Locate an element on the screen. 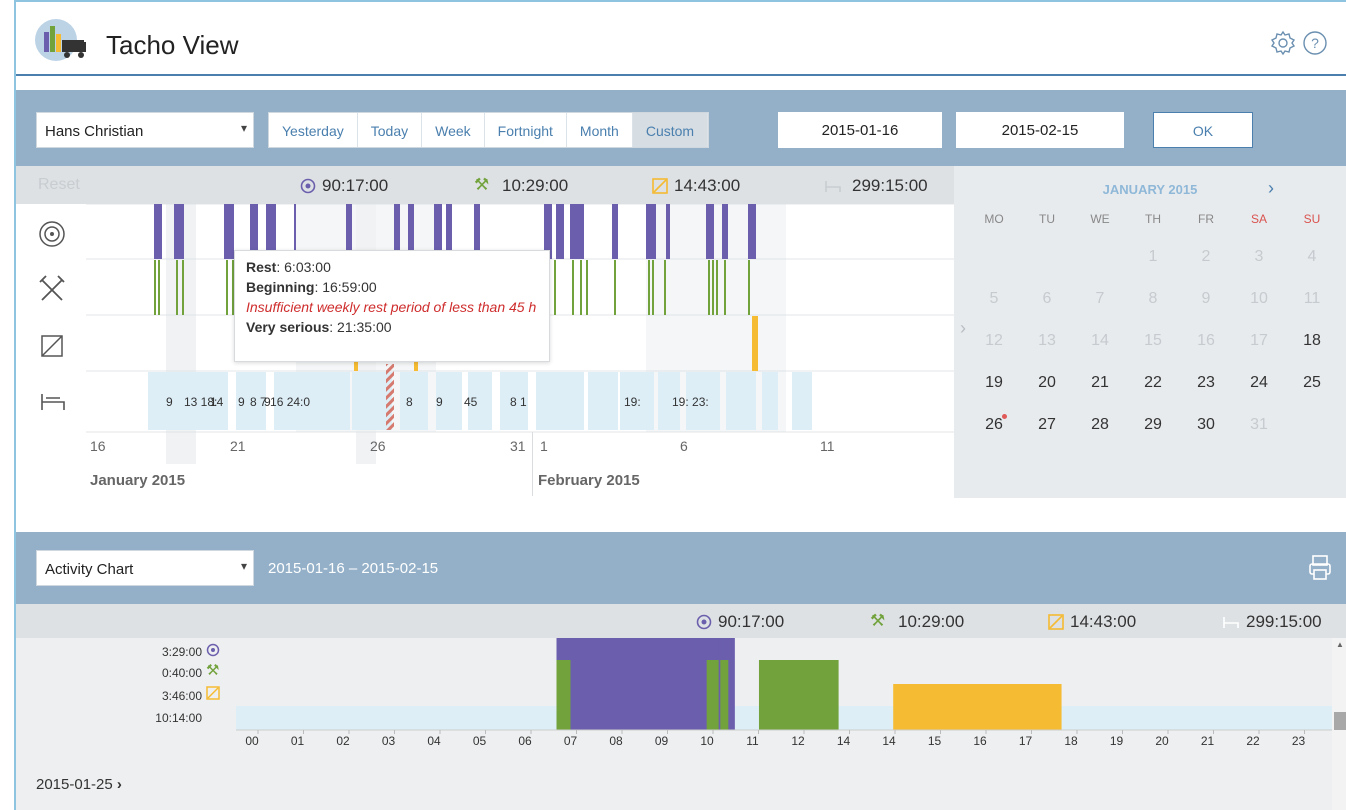  rest-row-icon is located at coordinates (53, 402).